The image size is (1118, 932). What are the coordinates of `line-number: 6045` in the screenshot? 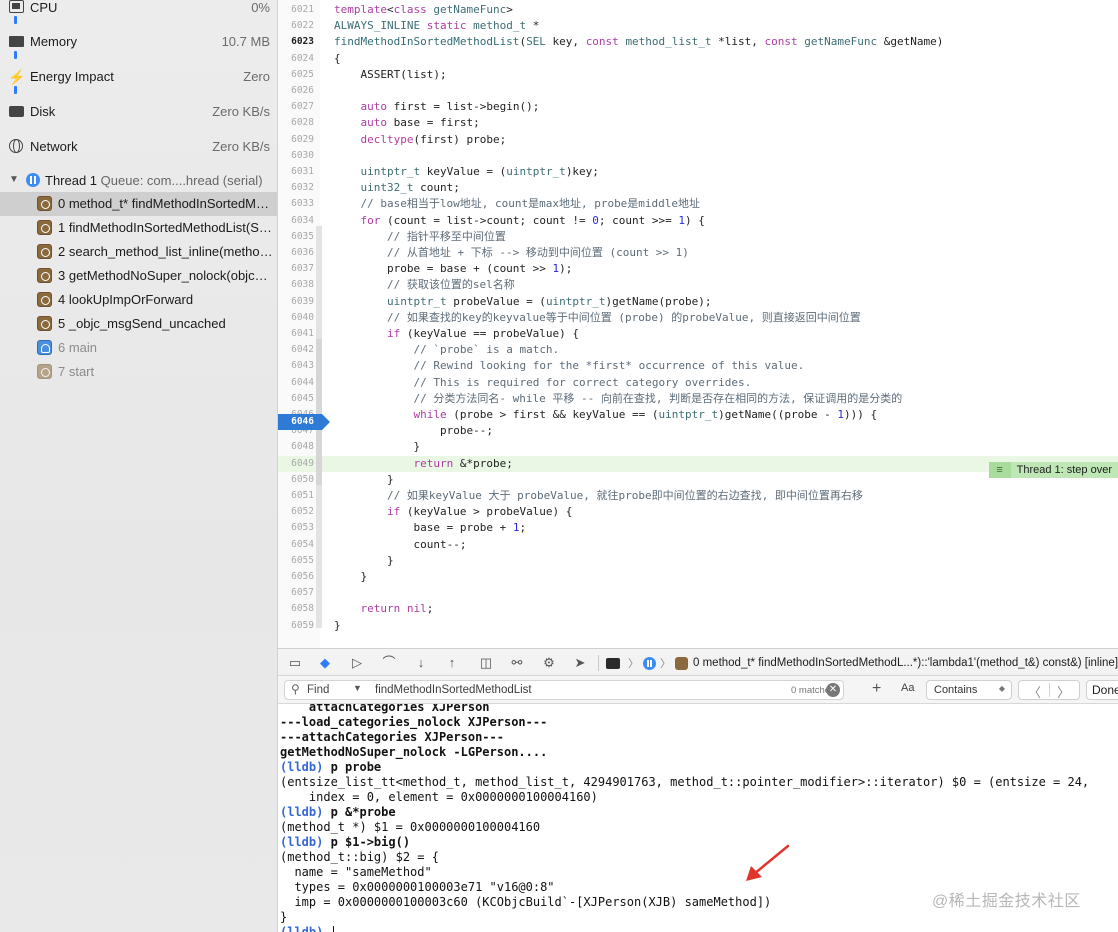 It's located at (302, 398).